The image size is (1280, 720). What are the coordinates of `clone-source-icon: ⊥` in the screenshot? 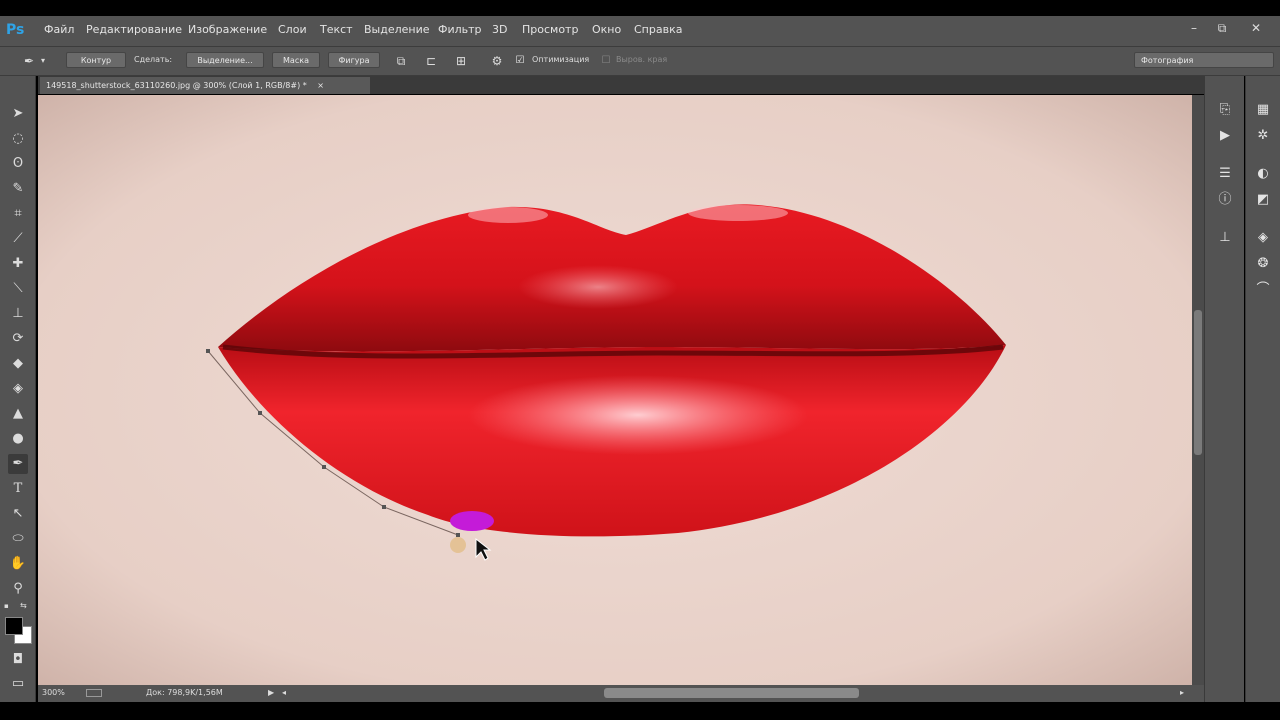 It's located at (1225, 238).